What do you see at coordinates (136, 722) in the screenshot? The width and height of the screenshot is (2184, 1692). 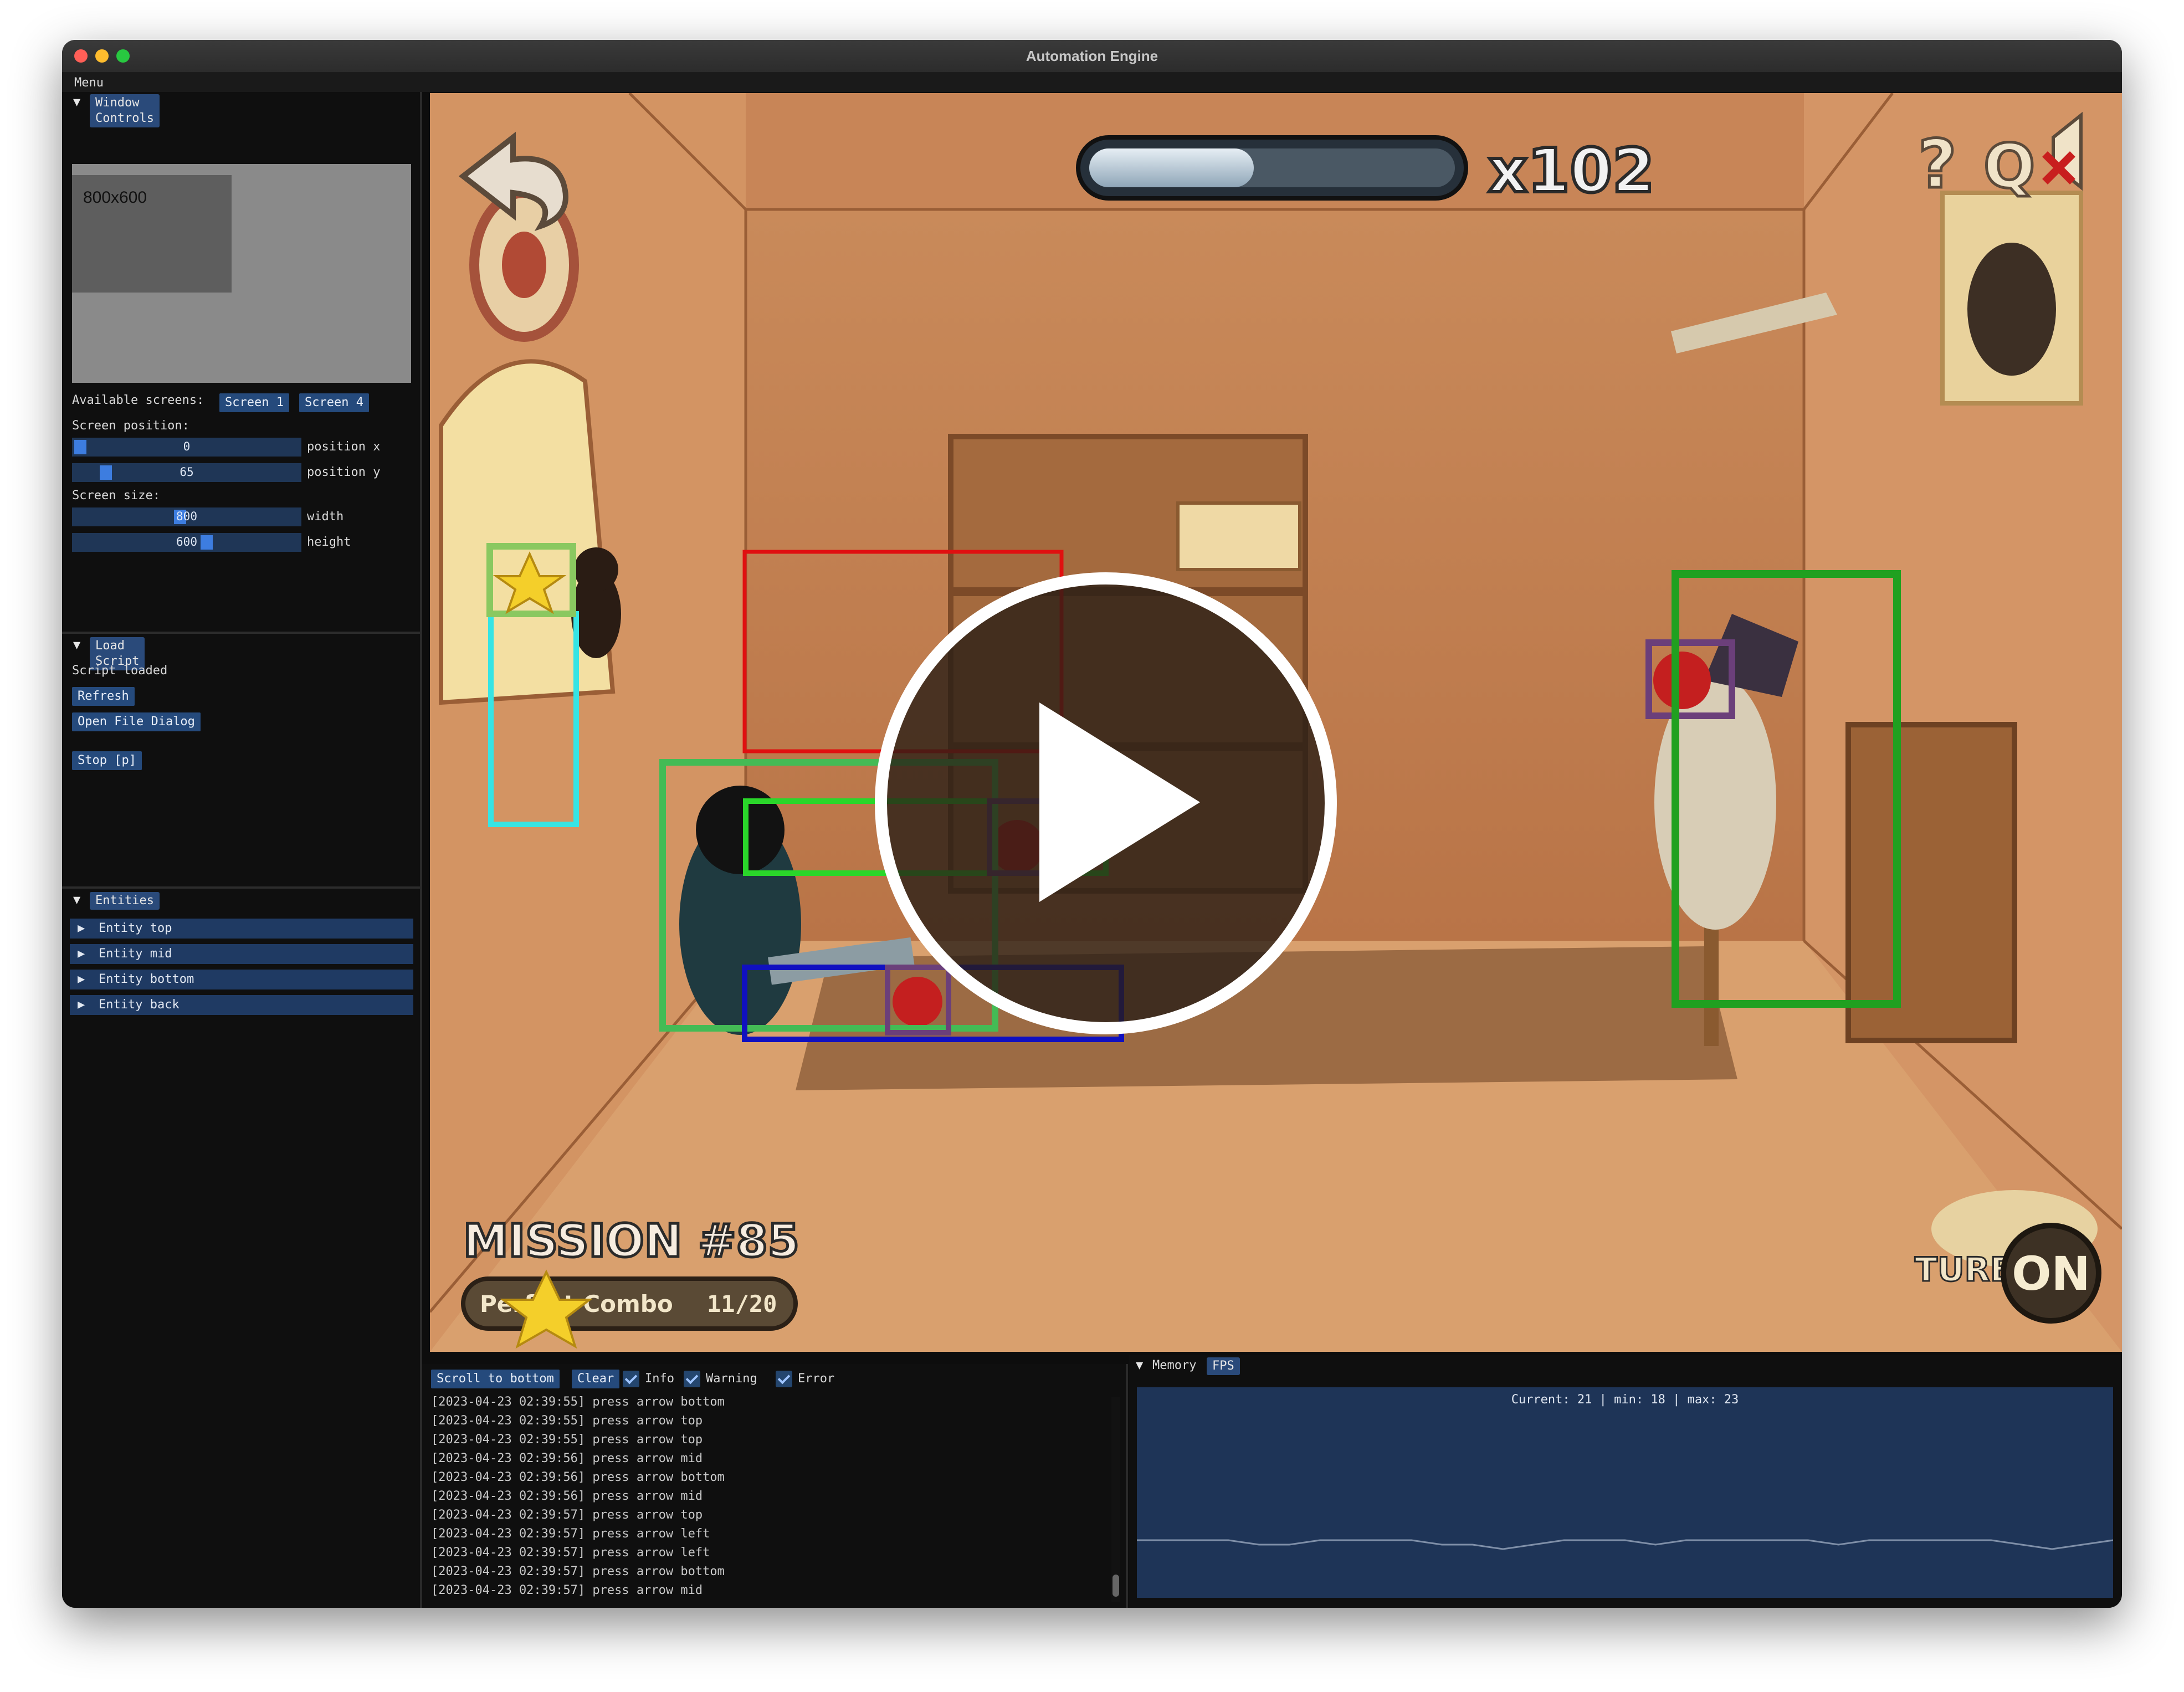 I see `open-file-dialog-button: Open File Dialog` at bounding box center [136, 722].